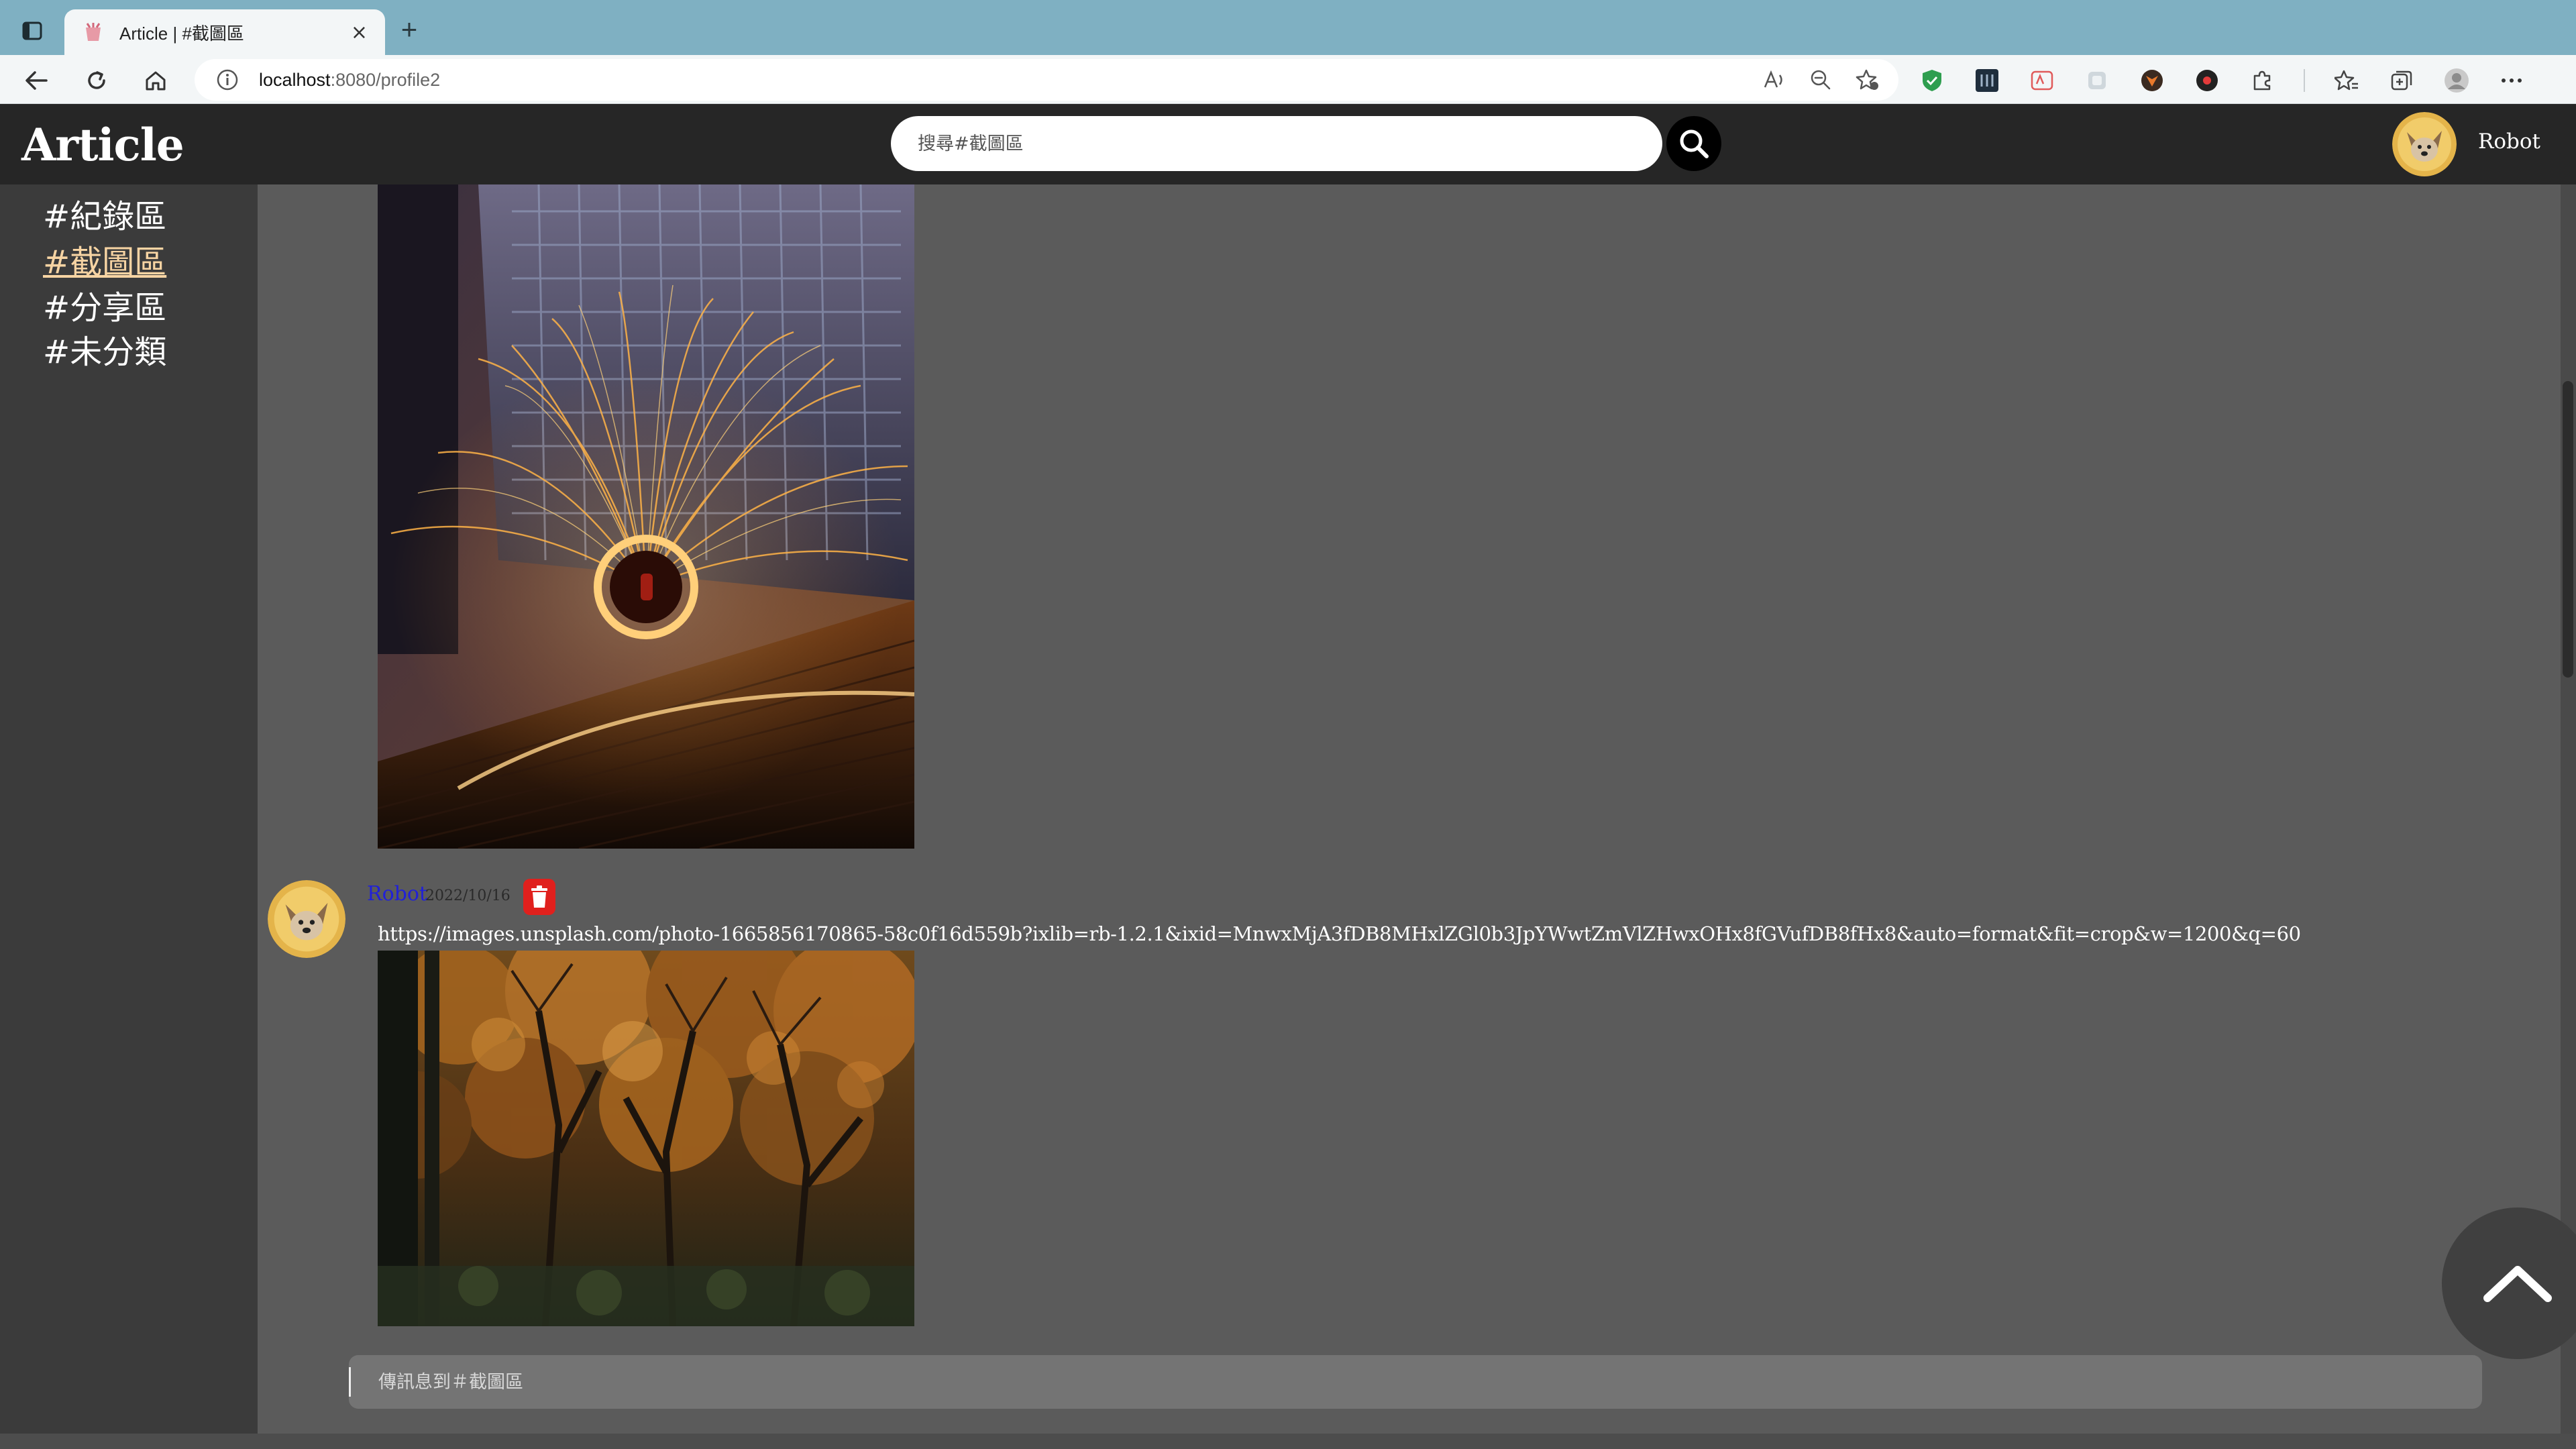  Describe the element at coordinates (295, 79) in the screenshot. I see `url-host: localhost` at that location.